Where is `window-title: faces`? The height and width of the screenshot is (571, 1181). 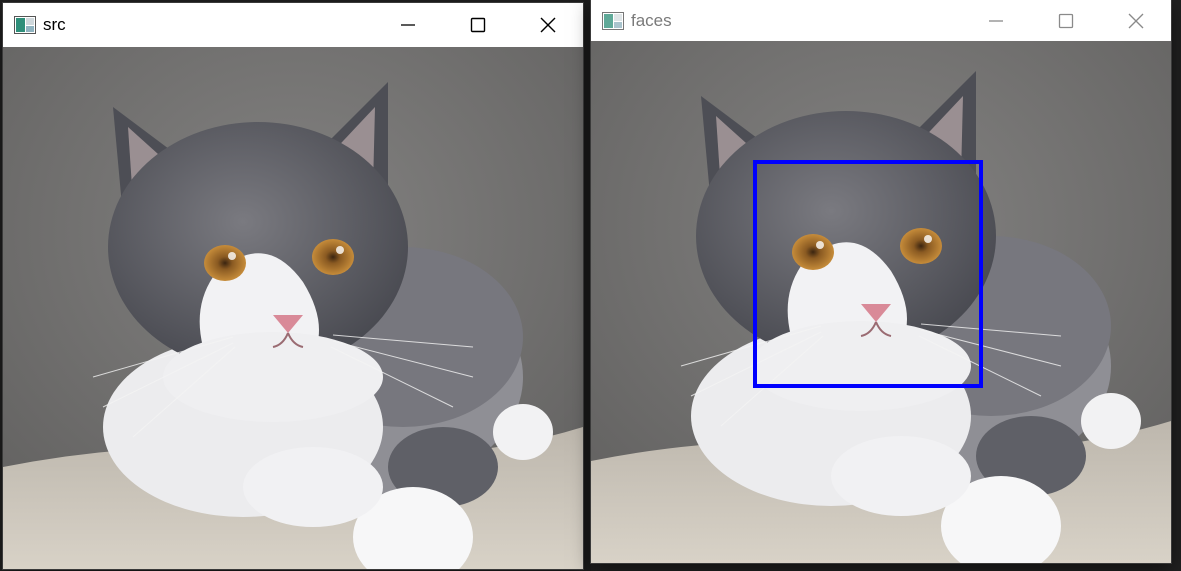
window-title: faces is located at coordinates (651, 20).